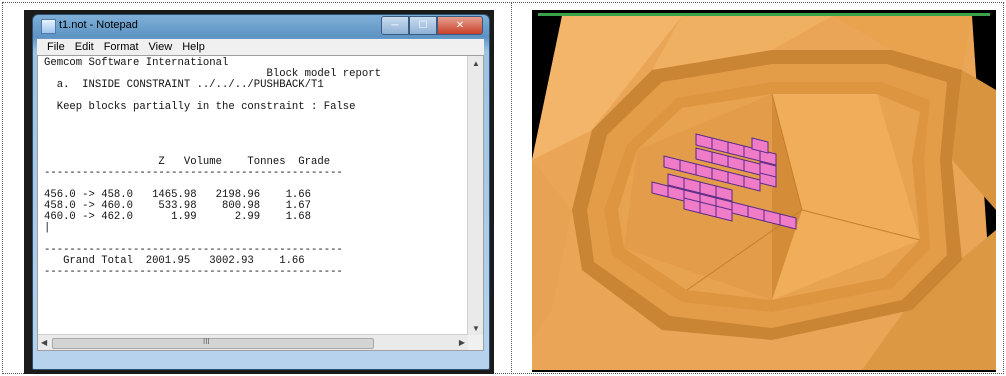 This screenshot has width=1006, height=376. What do you see at coordinates (213, 343) in the screenshot?
I see `scrollbar-thumb: III` at bounding box center [213, 343].